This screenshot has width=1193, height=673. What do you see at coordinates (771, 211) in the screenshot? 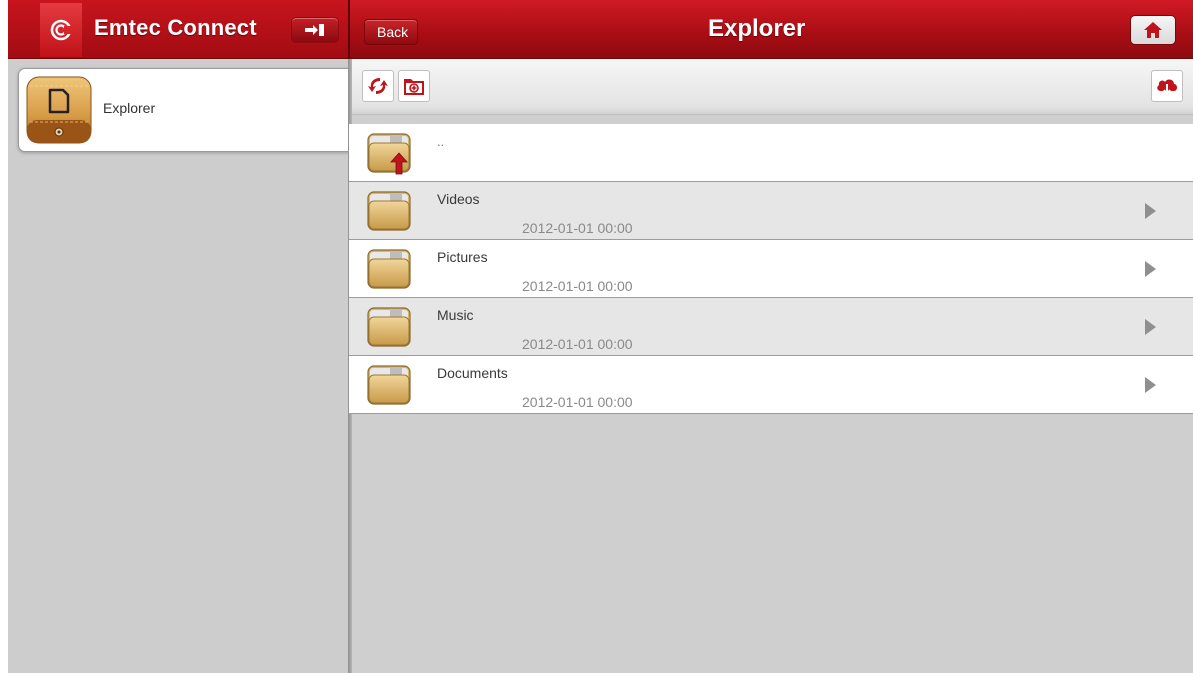
I see `list-item: Videos 2012-01-01 00:00` at bounding box center [771, 211].